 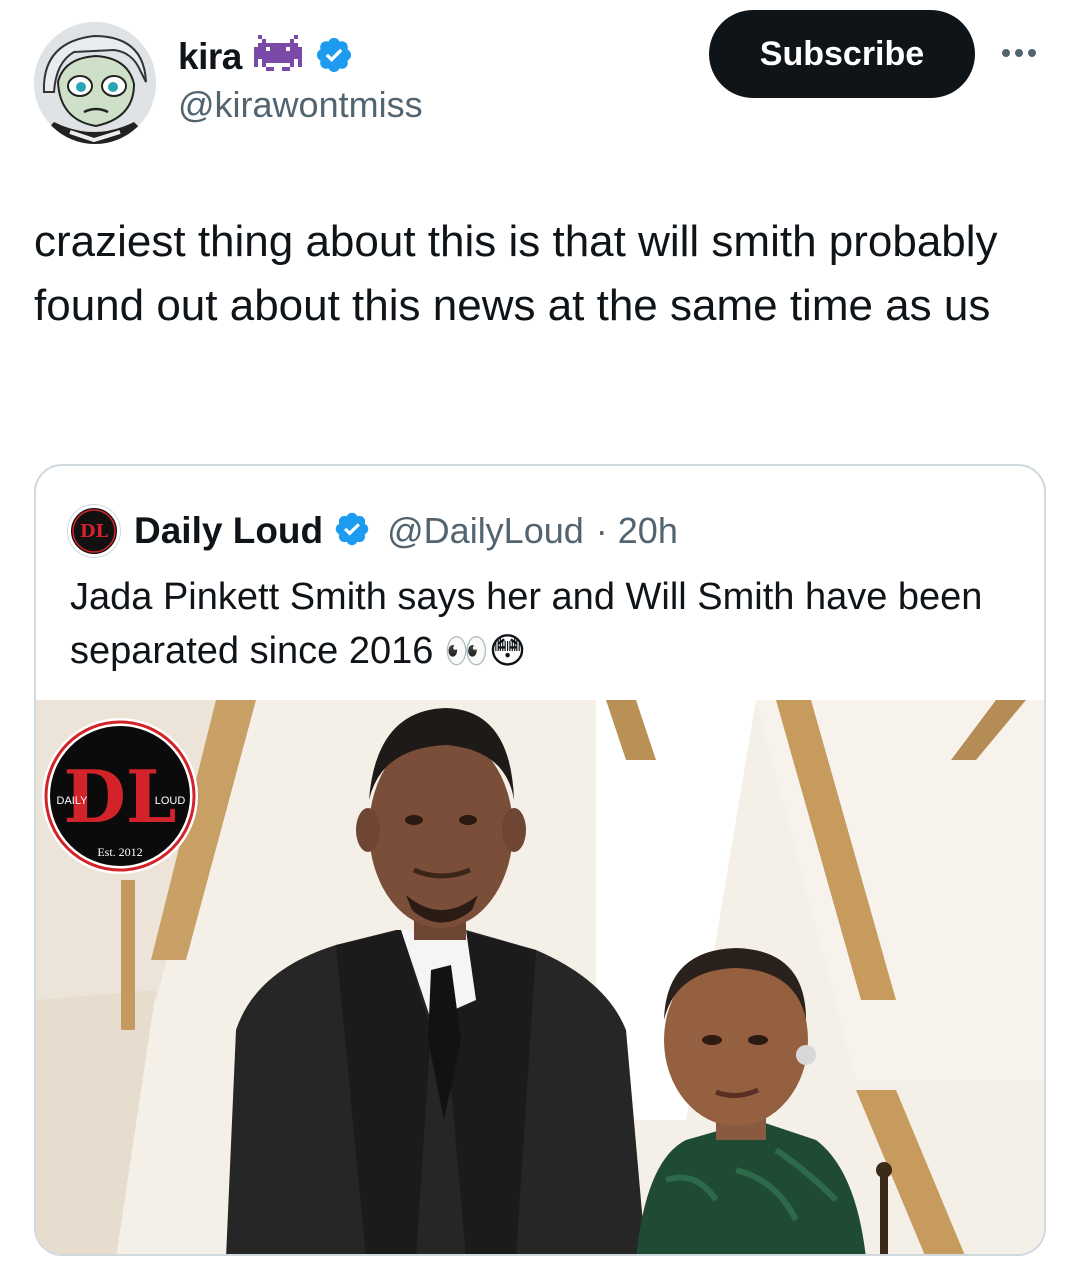 I want to click on author-name-row: kira, so click(x=266, y=57).